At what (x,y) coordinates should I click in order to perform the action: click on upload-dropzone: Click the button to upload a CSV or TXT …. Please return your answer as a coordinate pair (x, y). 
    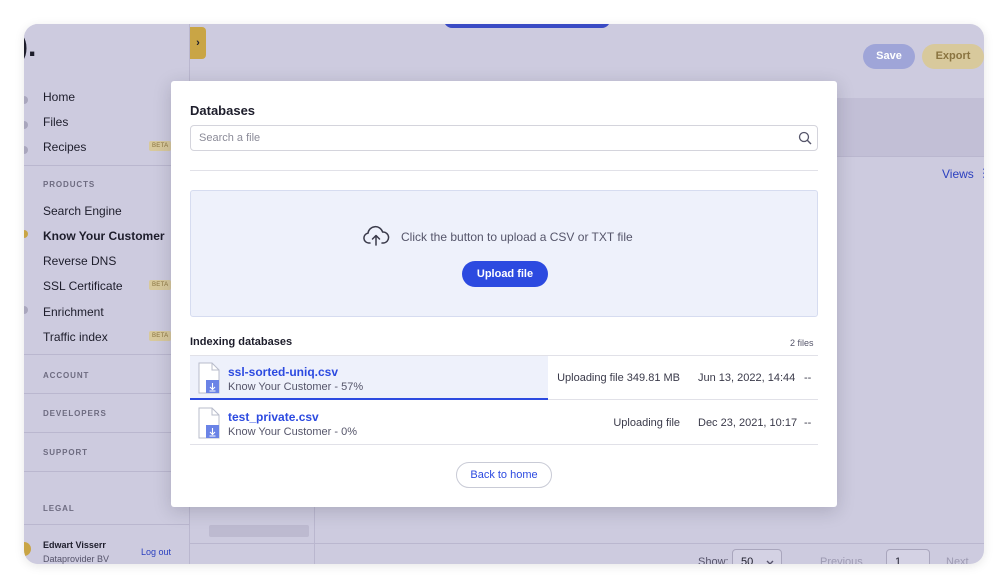
    Looking at the image, I should click on (504, 253).